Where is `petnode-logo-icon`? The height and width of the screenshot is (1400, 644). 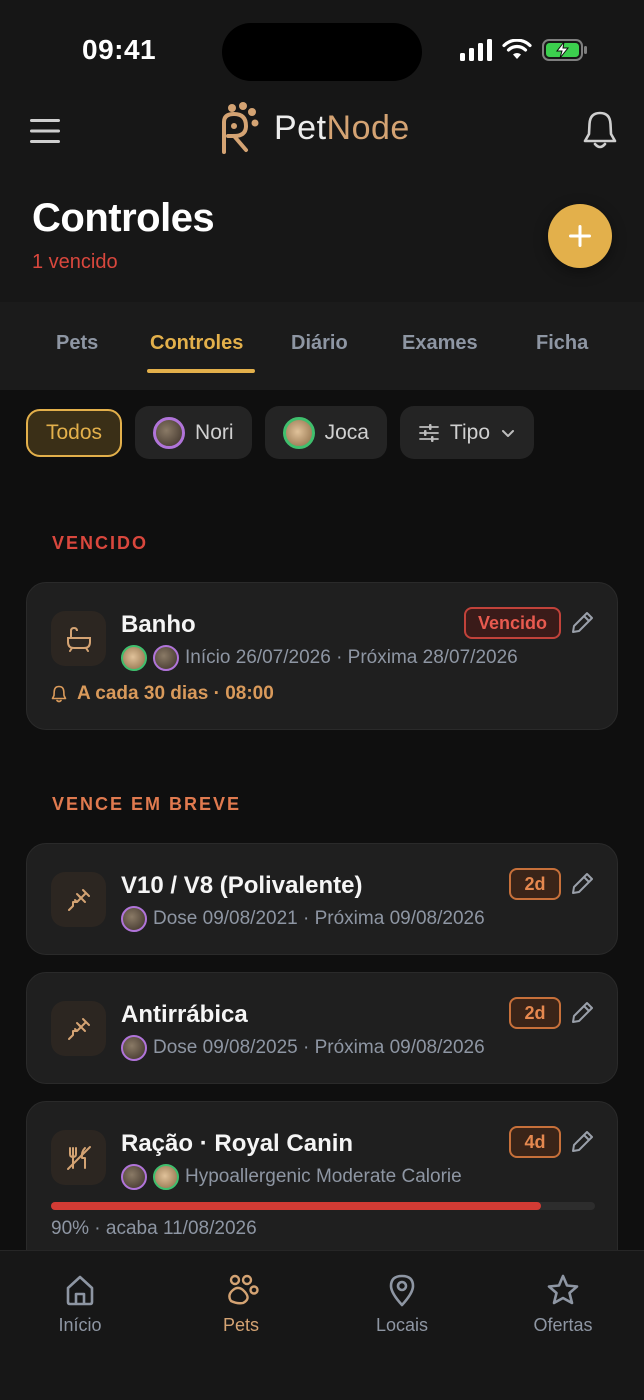 petnode-logo-icon is located at coordinates (240, 128).